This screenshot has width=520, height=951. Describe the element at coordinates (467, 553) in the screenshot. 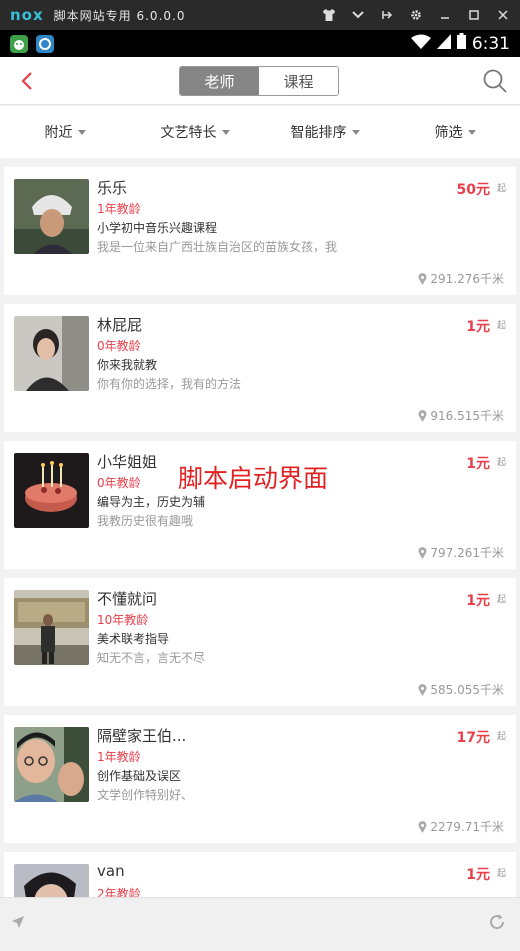

I see `distance-value: 797.261千米` at that location.